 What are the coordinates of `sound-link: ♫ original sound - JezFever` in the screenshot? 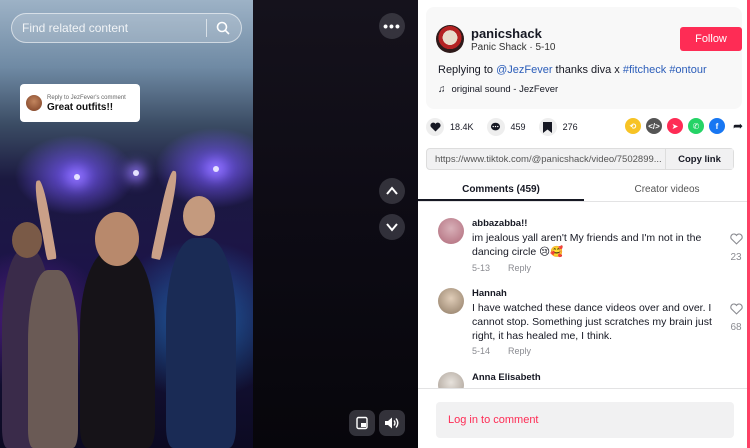 It's located at (498, 89).